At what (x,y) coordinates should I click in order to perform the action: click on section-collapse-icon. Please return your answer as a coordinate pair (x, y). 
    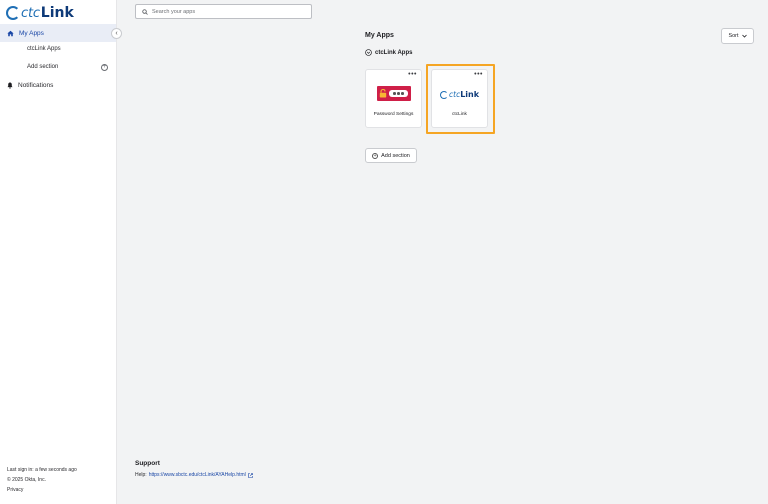
    Looking at the image, I should click on (368, 52).